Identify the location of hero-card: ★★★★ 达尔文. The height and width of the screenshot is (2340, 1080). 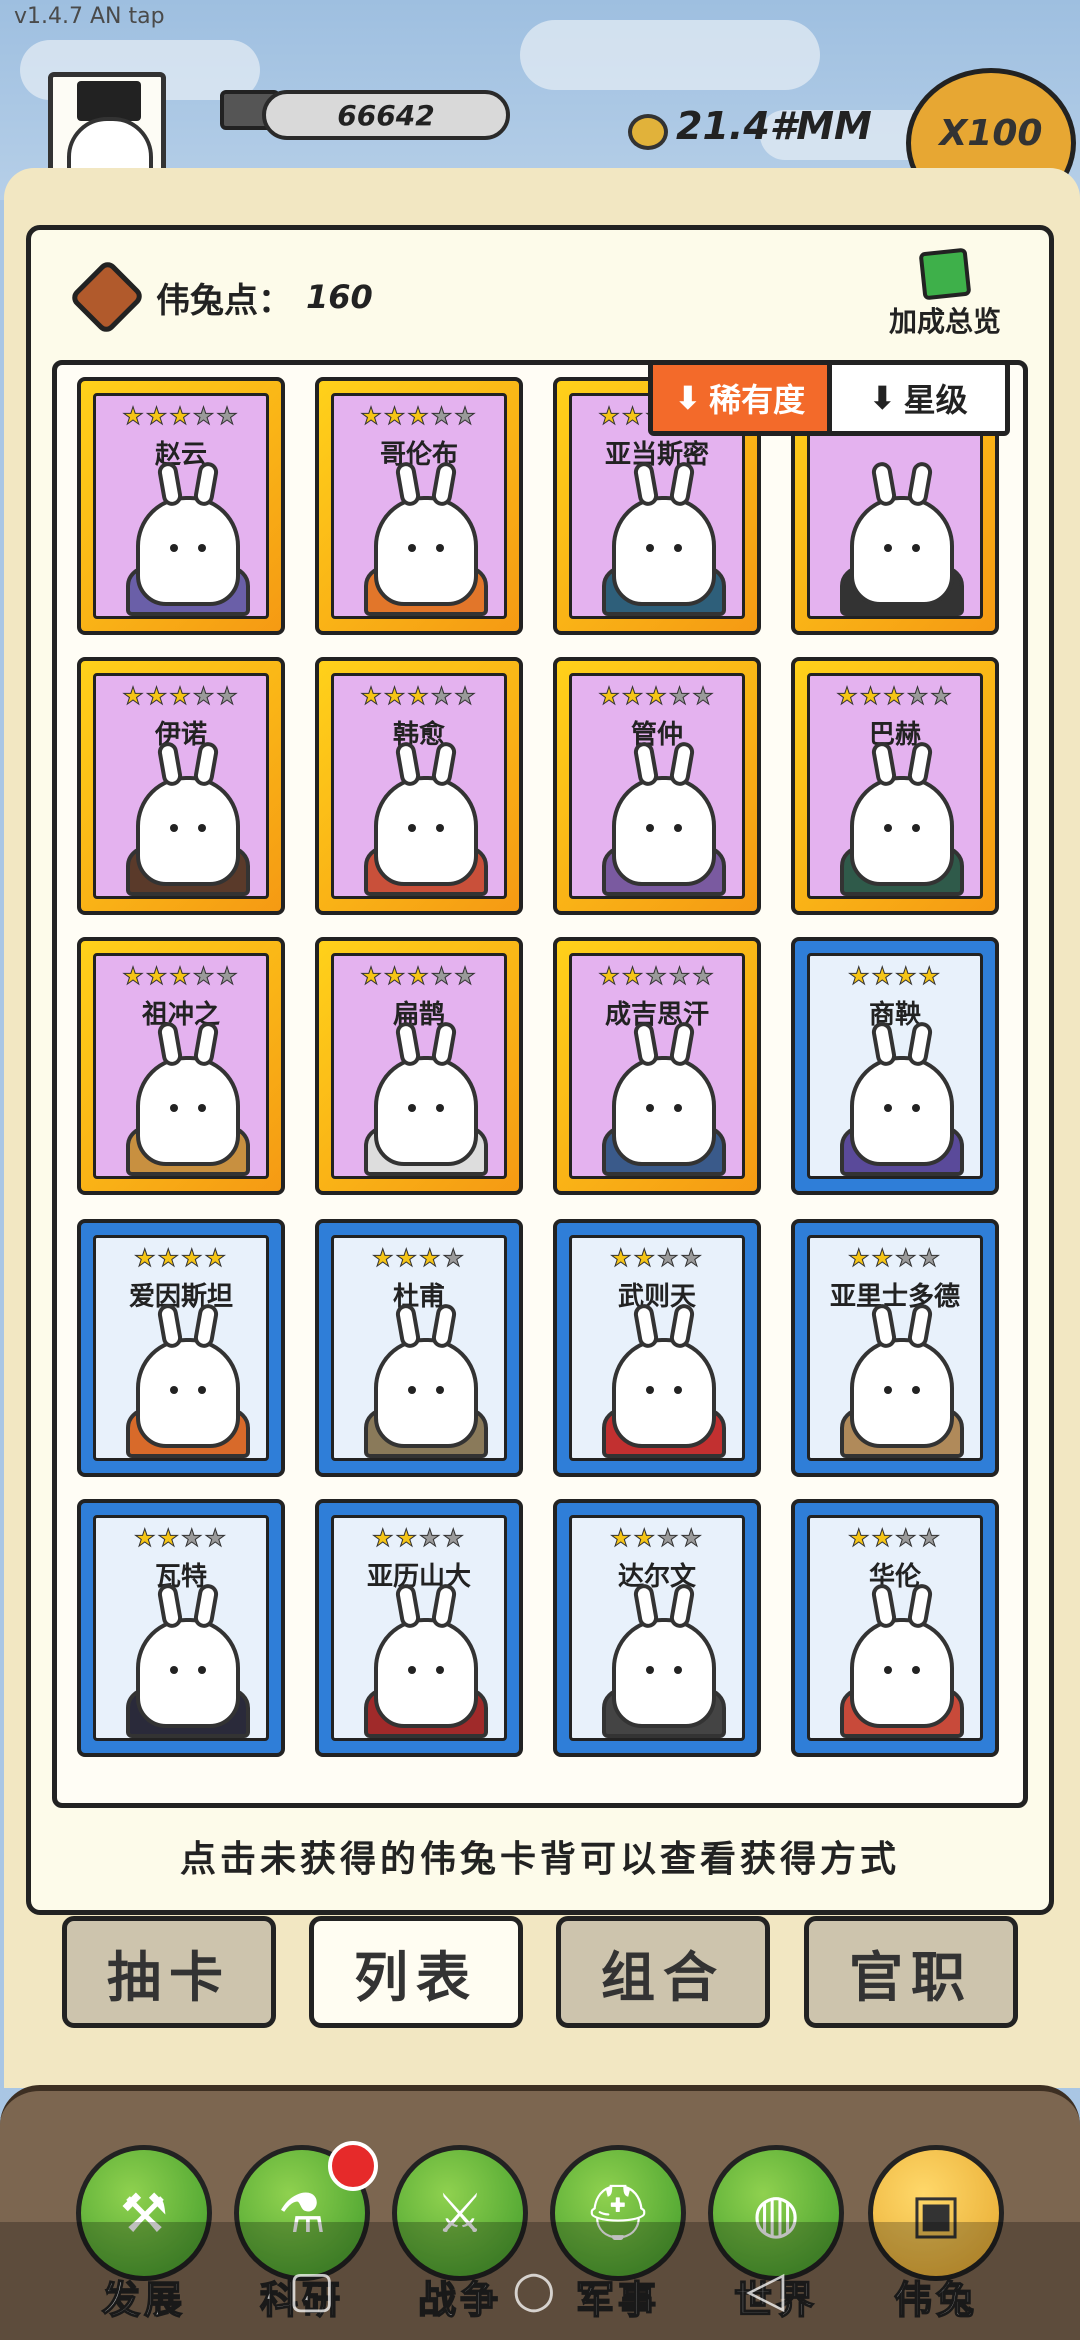
(657, 1628).